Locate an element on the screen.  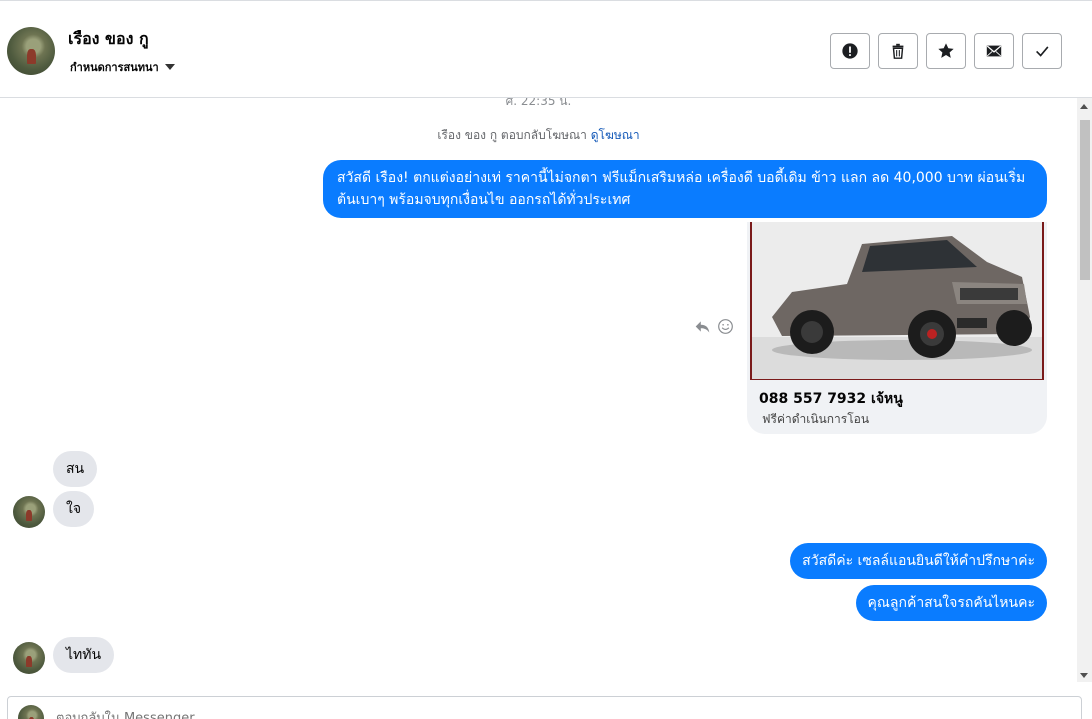
report-button is located at coordinates (850, 51).